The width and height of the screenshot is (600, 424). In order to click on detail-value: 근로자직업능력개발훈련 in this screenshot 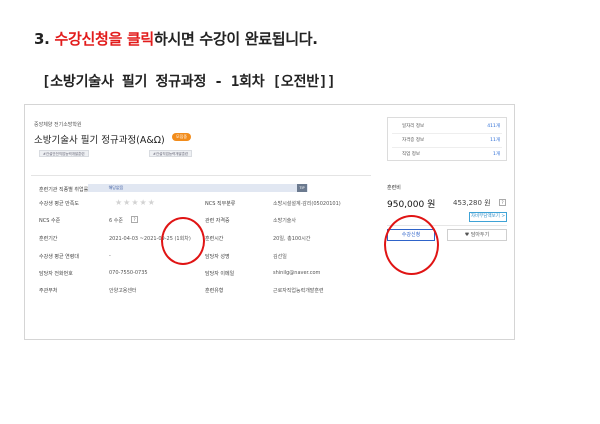, I will do `click(298, 291)`.